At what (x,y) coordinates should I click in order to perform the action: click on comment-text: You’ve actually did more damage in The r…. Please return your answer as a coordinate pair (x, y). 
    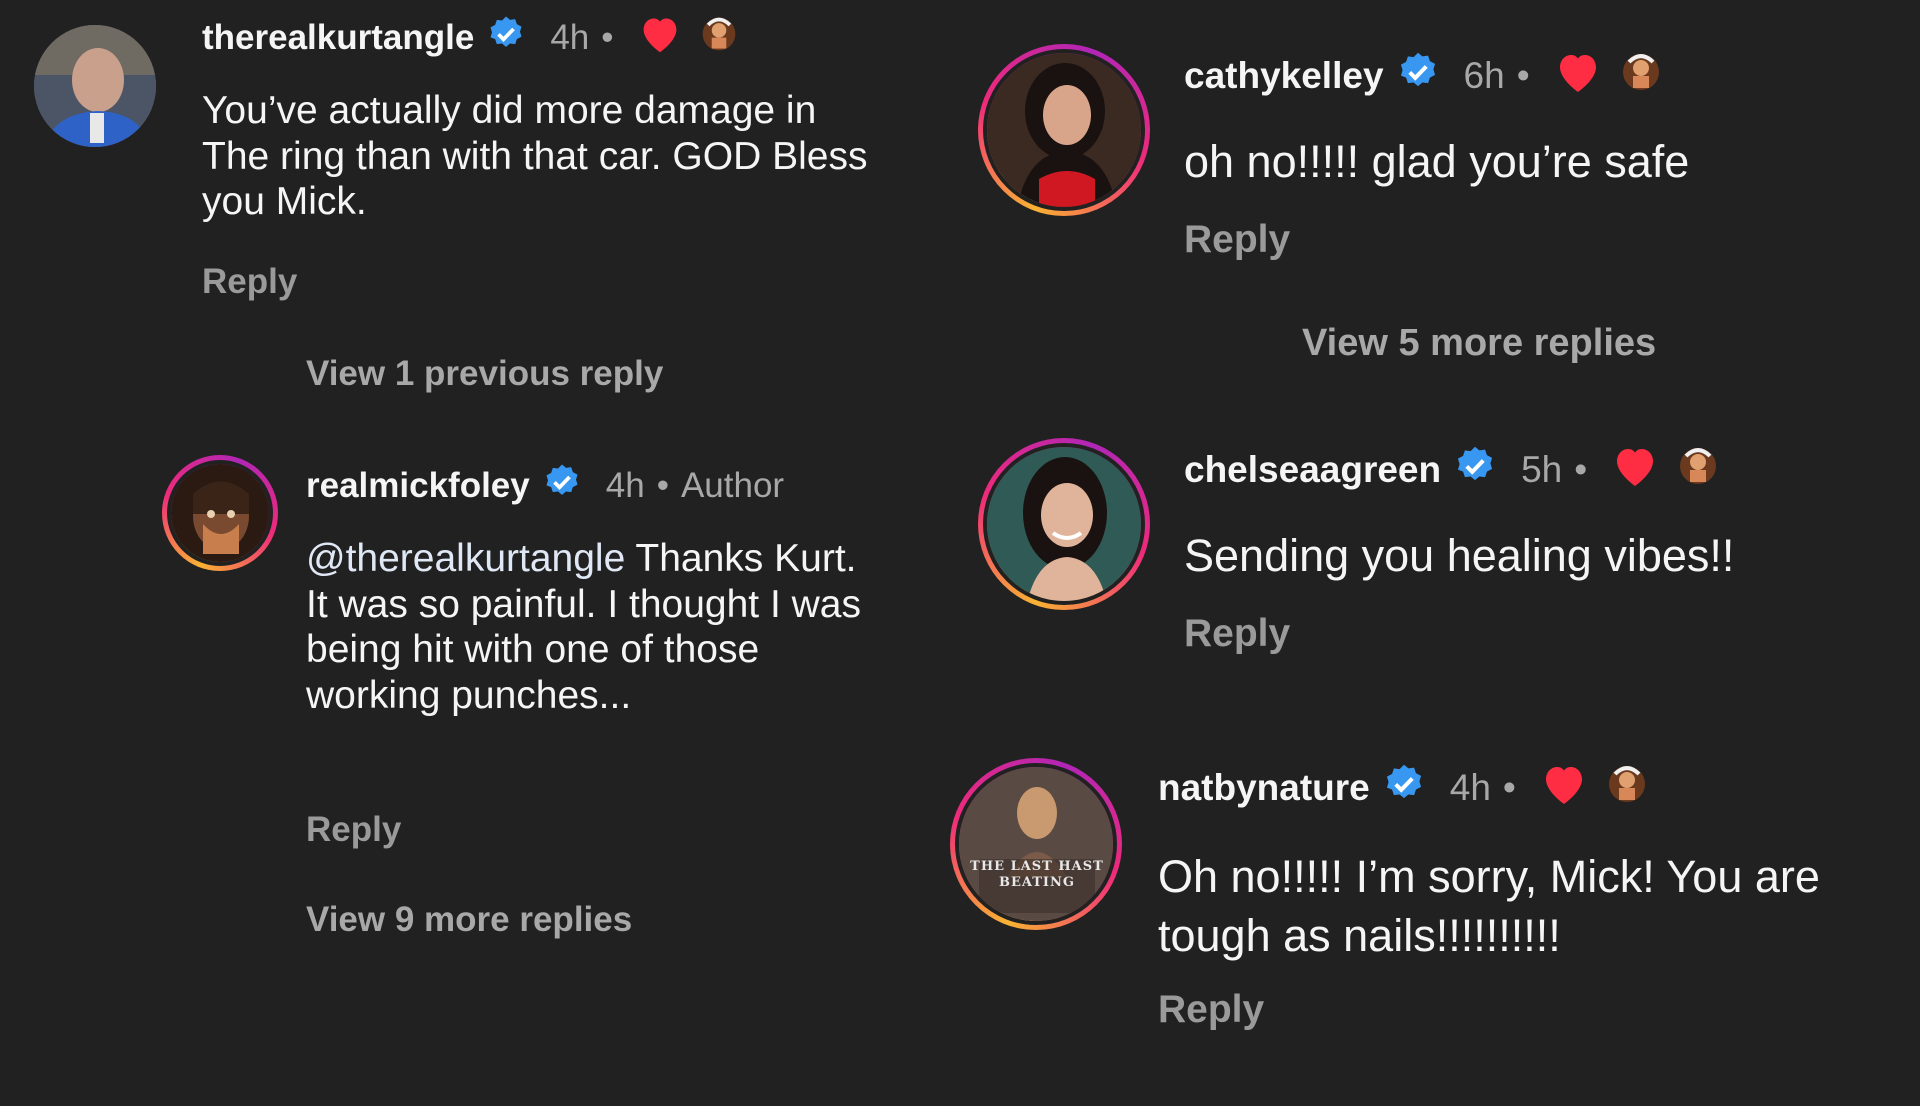
    Looking at the image, I should click on (535, 156).